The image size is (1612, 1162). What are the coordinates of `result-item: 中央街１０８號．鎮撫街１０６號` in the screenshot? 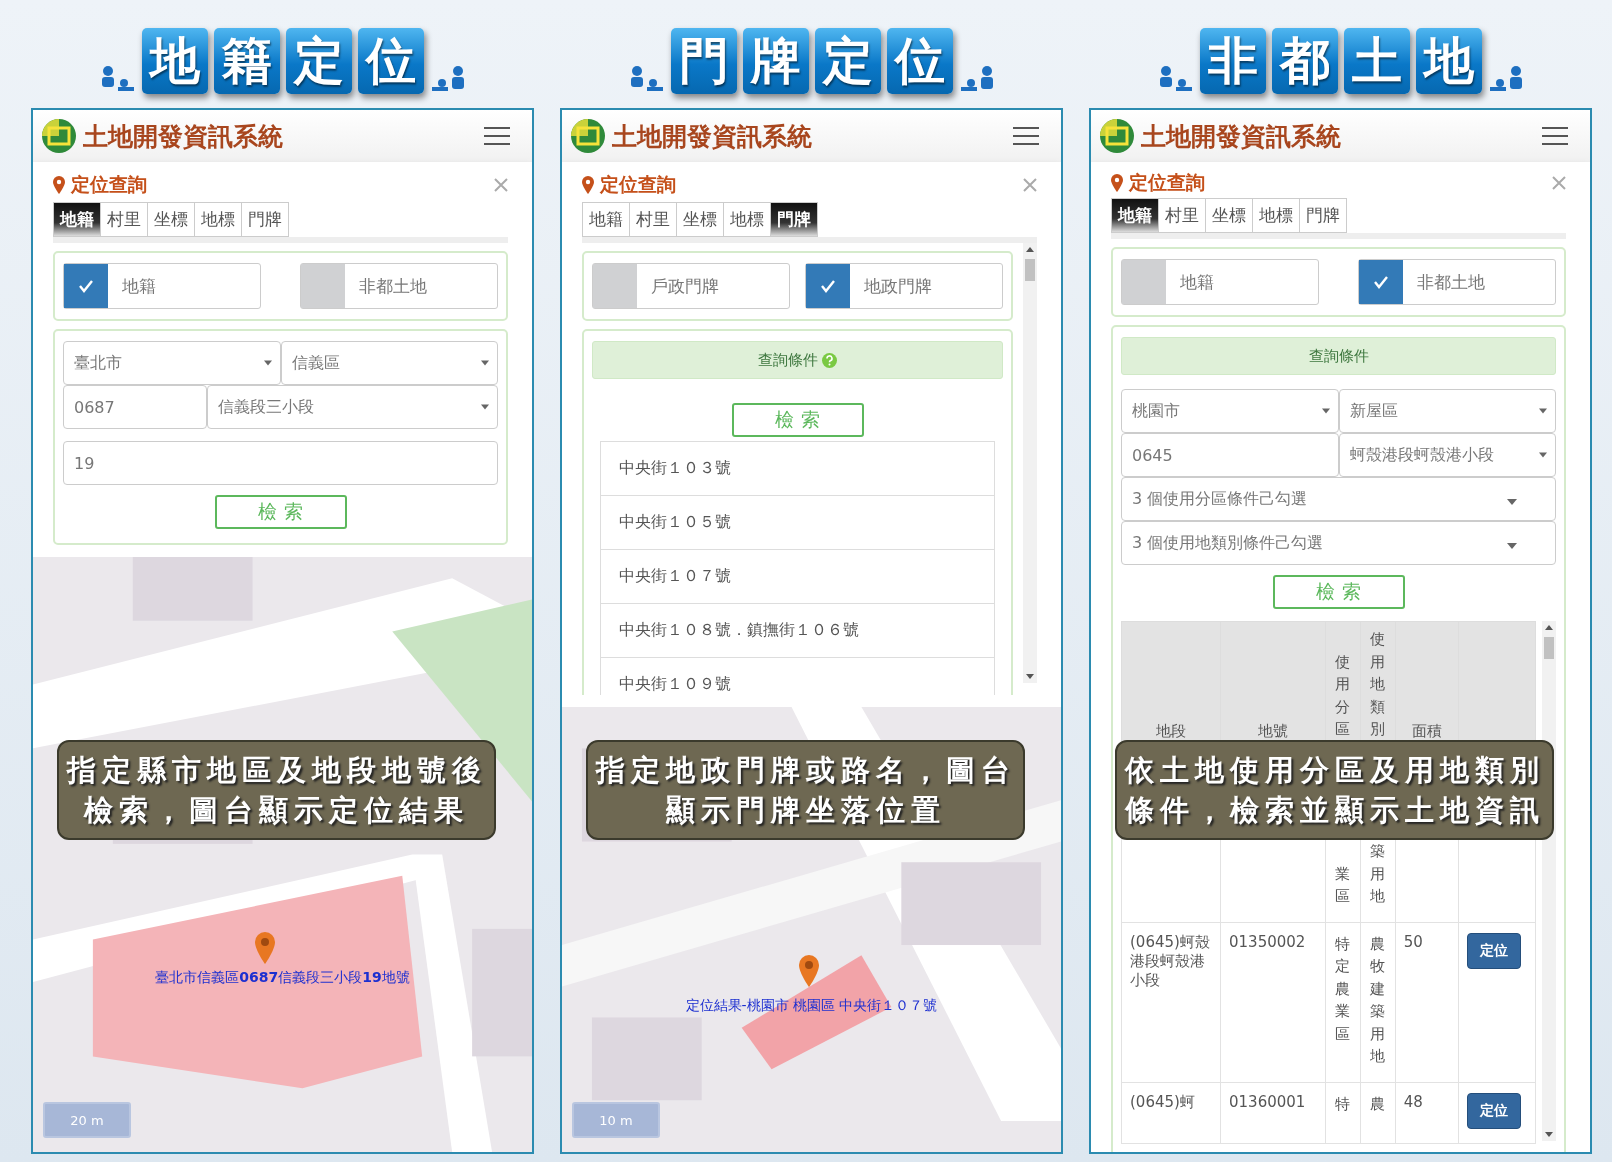 It's located at (797, 631).